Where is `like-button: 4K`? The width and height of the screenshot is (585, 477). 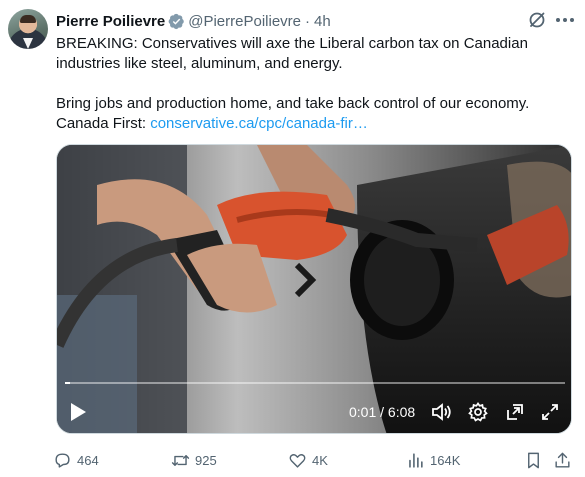 like-button: 4K is located at coordinates (308, 460).